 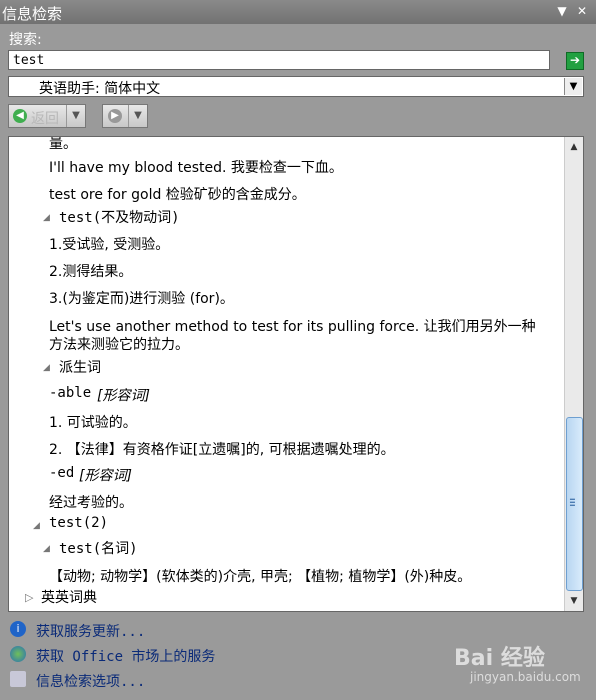 I want to click on forward-history-icon: ▼, so click(x=137, y=116).